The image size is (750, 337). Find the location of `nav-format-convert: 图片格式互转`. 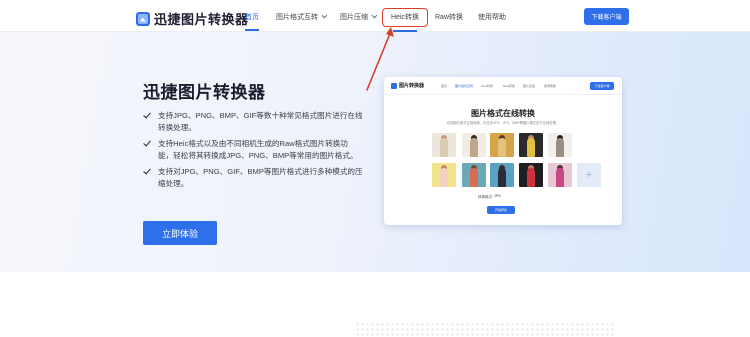

nav-format-convert: 图片格式互转 is located at coordinates (302, 17).